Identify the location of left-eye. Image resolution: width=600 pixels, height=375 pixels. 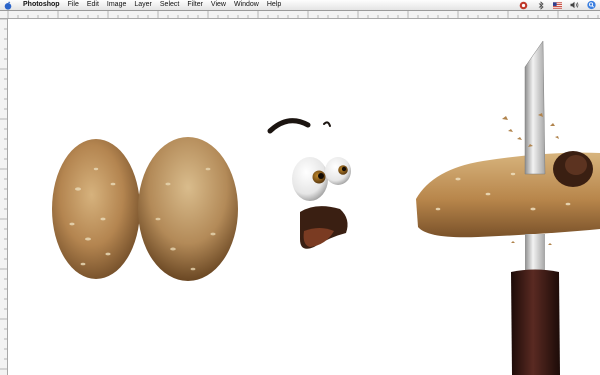
(310, 179).